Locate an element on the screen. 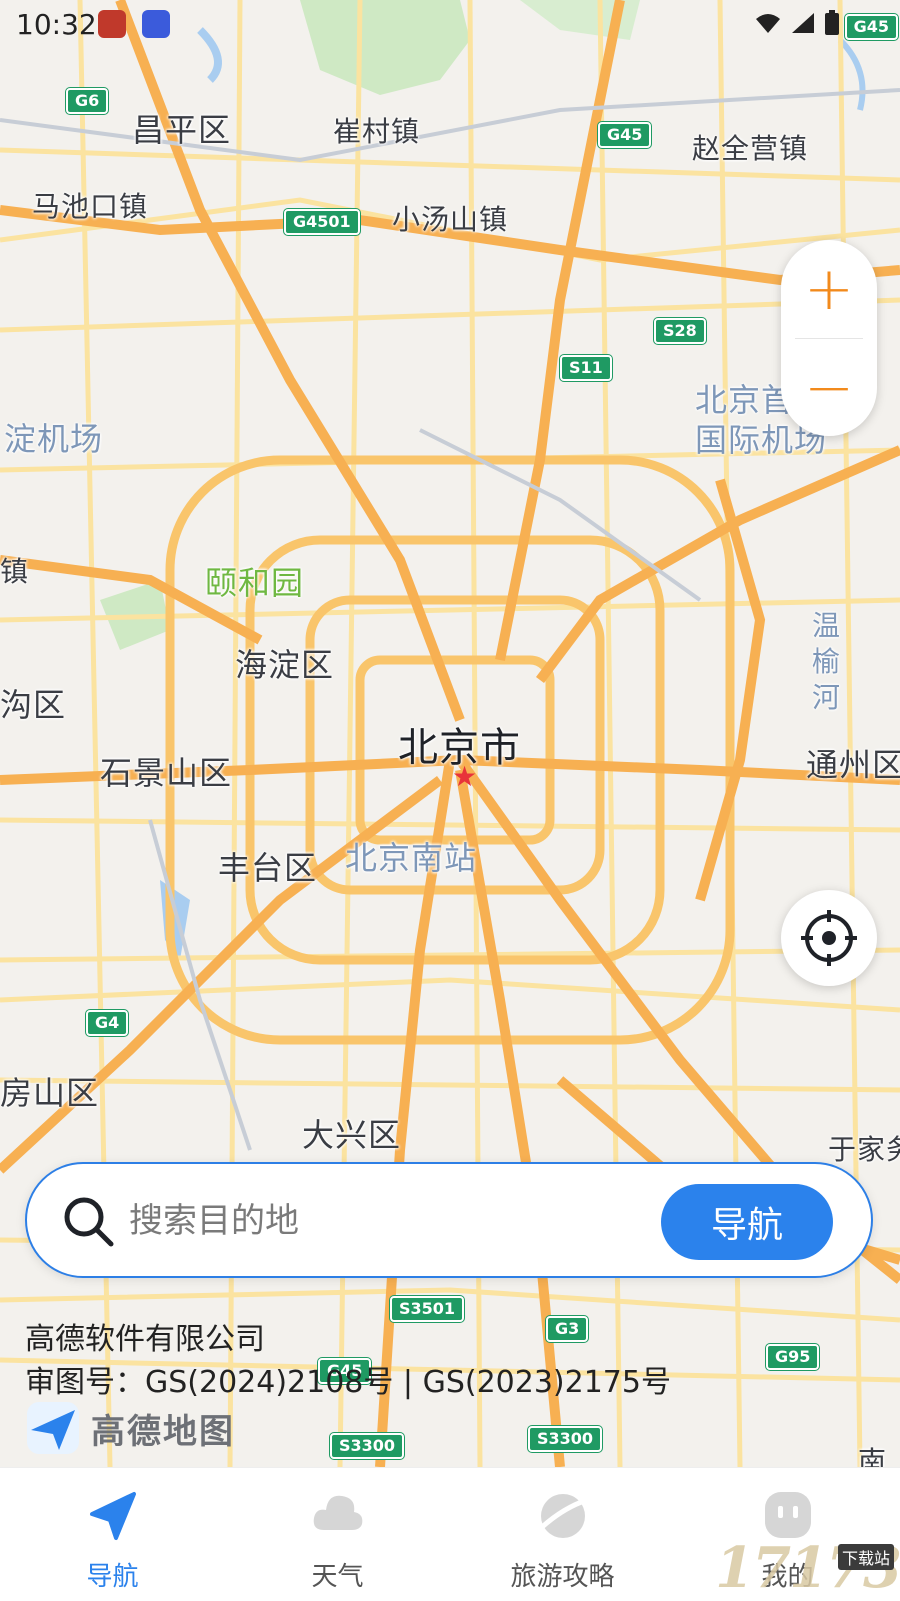 Image resolution: width=900 pixels, height=1601 pixels. place-label: 颐和园 is located at coordinates (255, 583).